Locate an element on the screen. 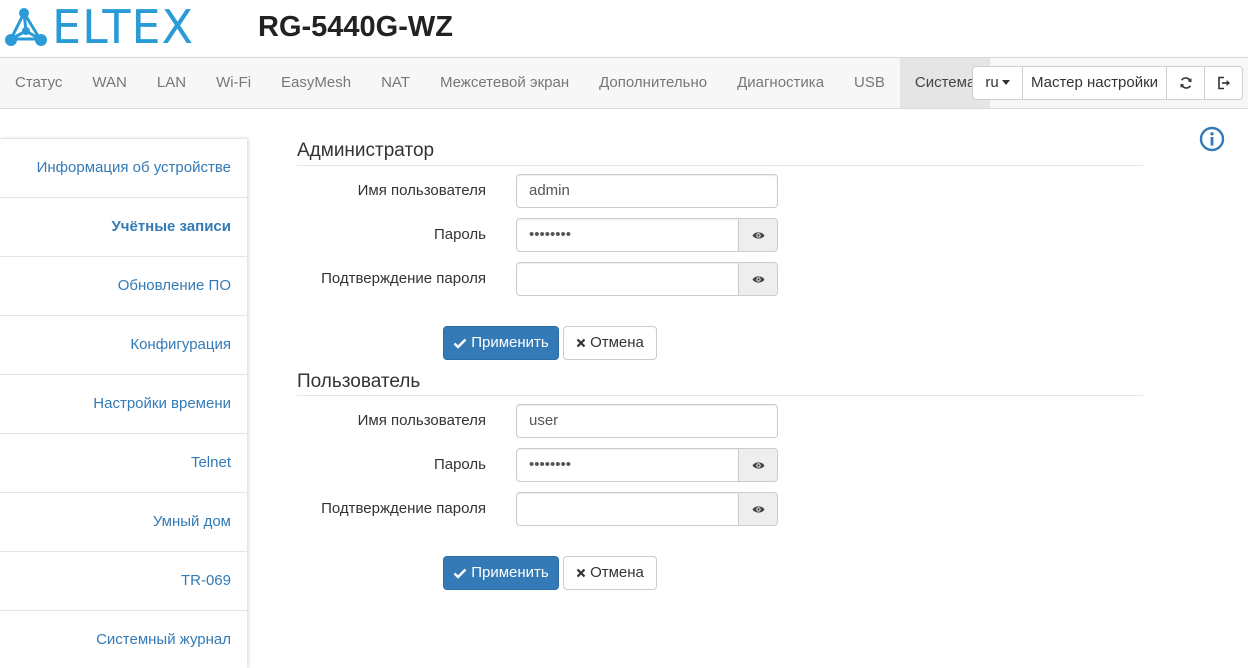 The width and height of the screenshot is (1248, 668). user-password-group: •••••••• is located at coordinates (647, 465).